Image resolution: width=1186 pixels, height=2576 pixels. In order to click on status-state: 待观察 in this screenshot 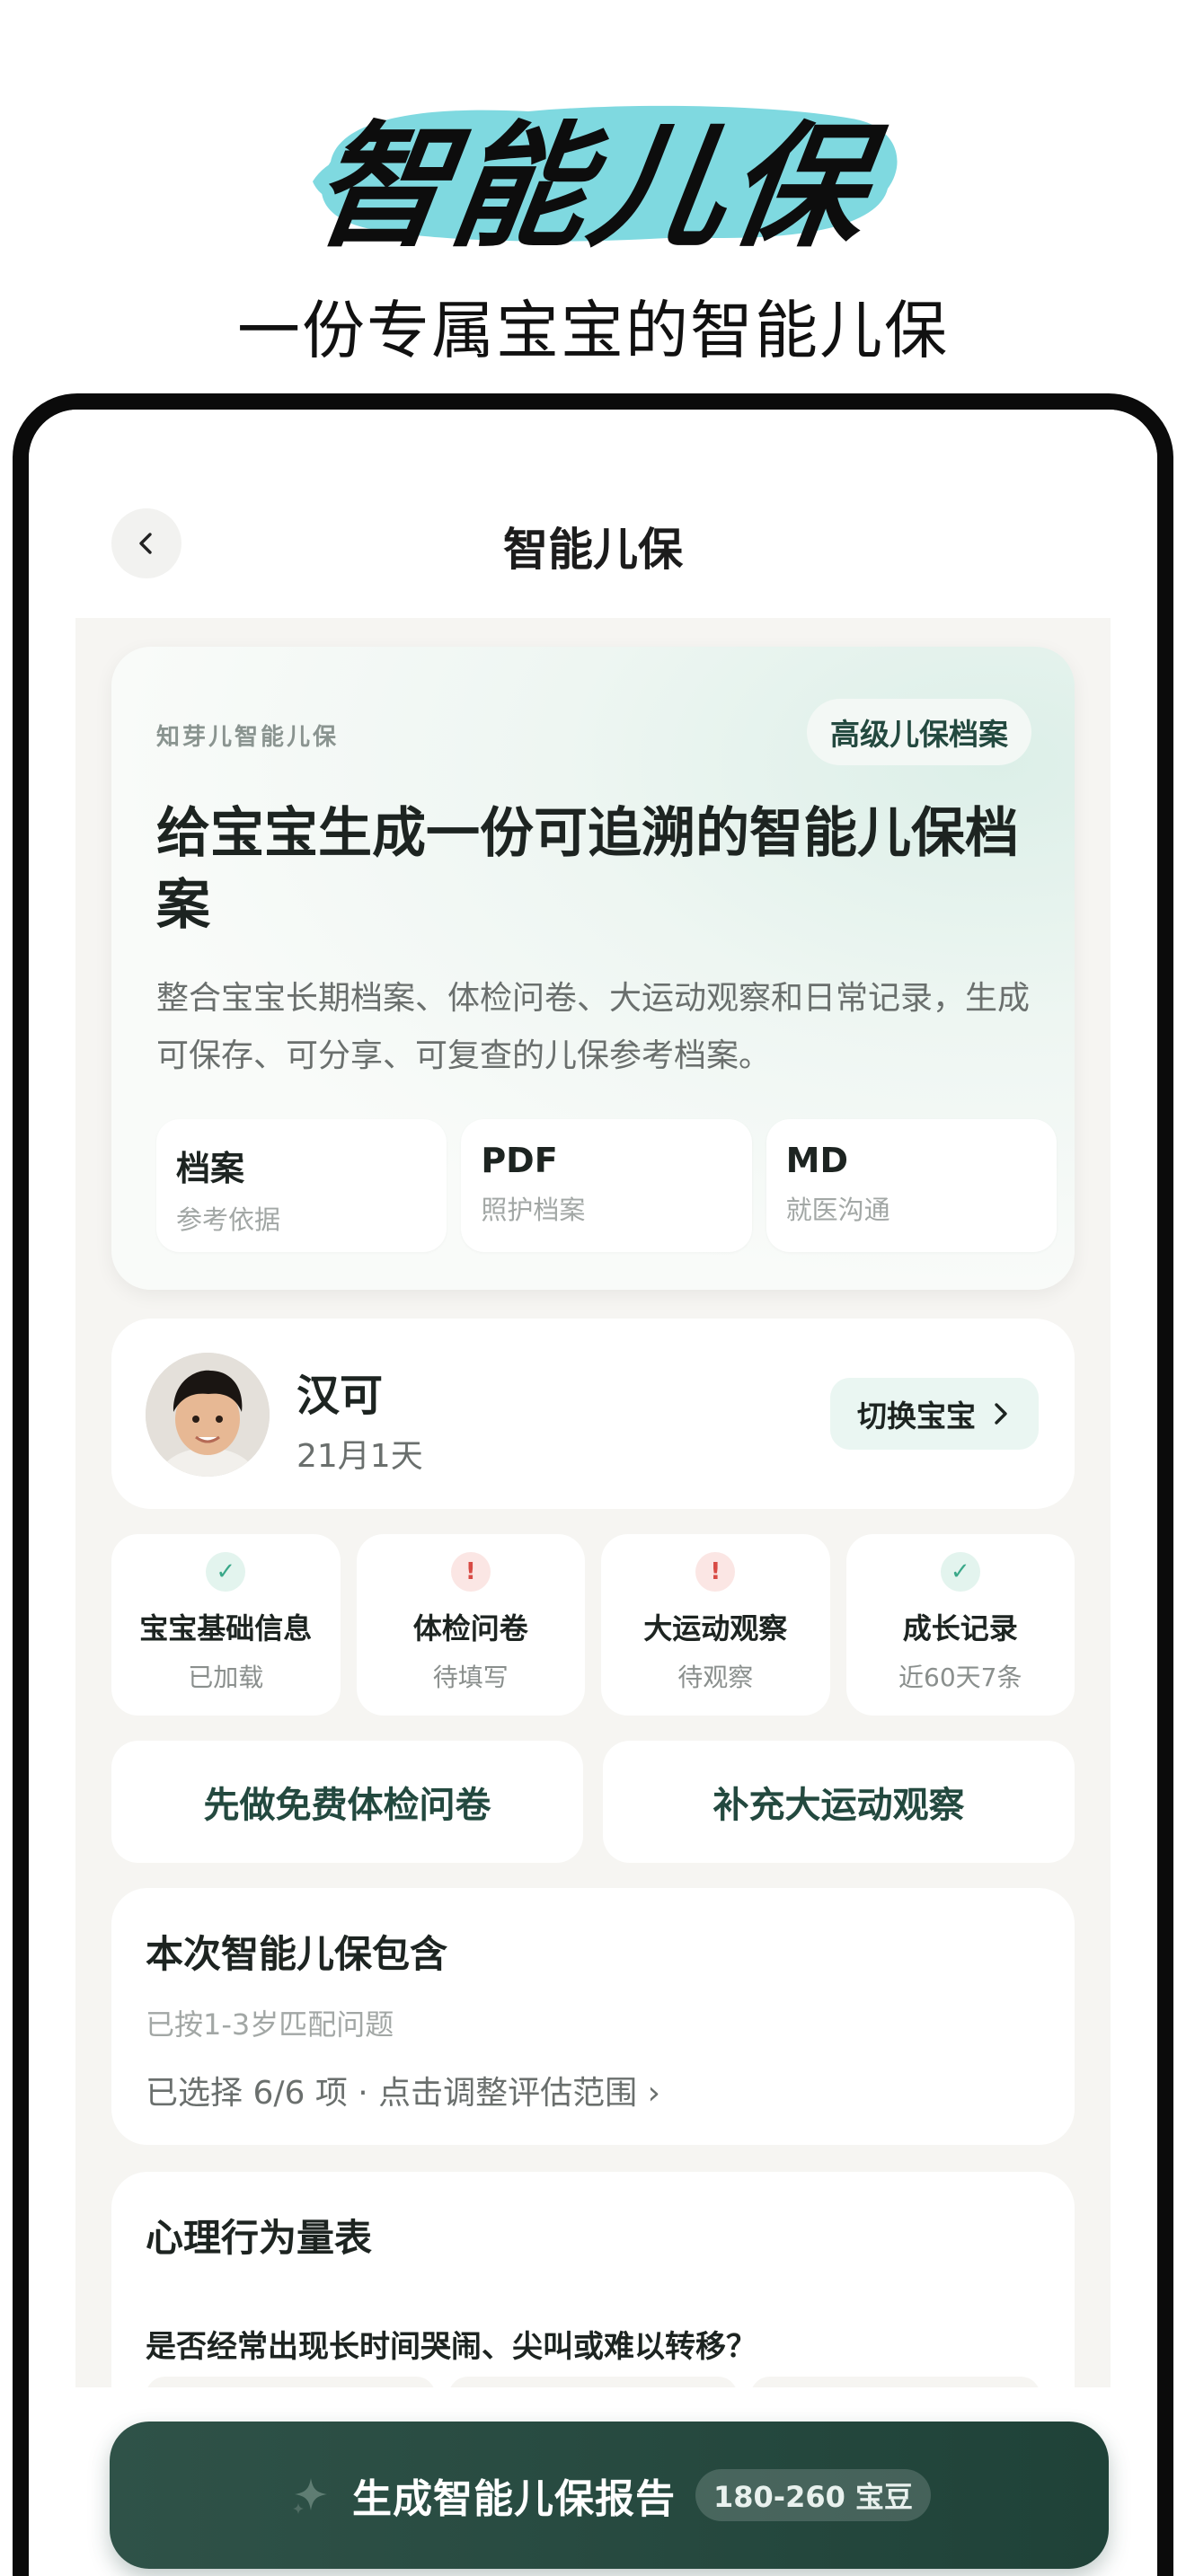, I will do `click(715, 1677)`.